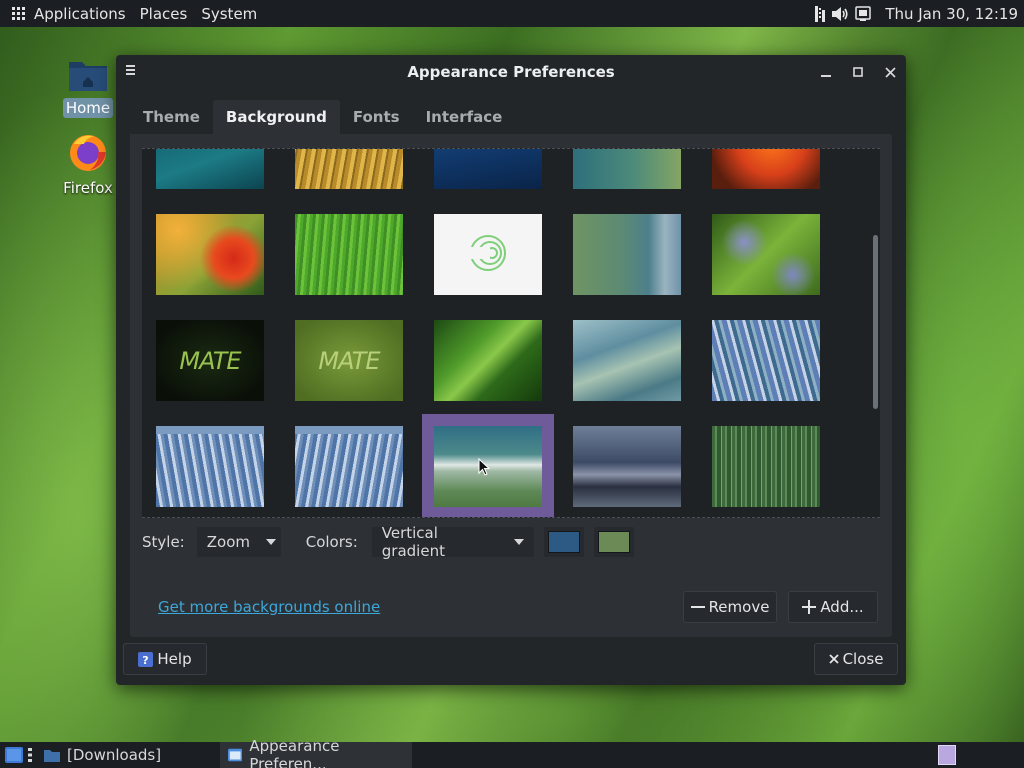 The image size is (1024, 768). Describe the element at coordinates (276, 117) in the screenshot. I see `tab-background: Background` at that location.